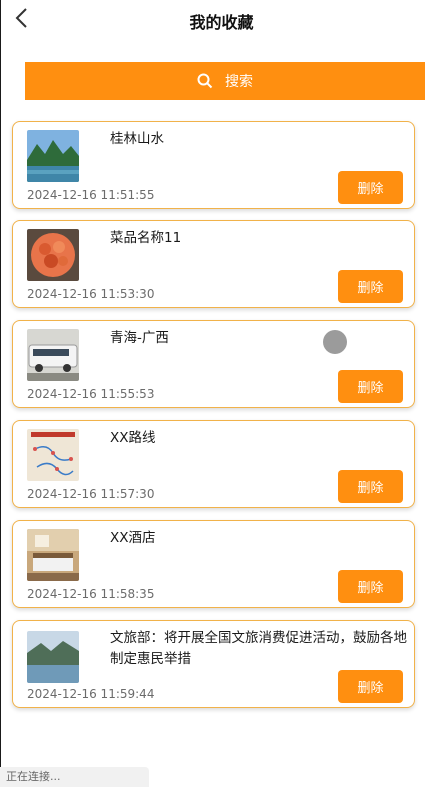 This screenshot has width=443, height=787. Describe the element at coordinates (91, 594) in the screenshot. I see `item-time: 2024-12-16 11:58:35` at that location.